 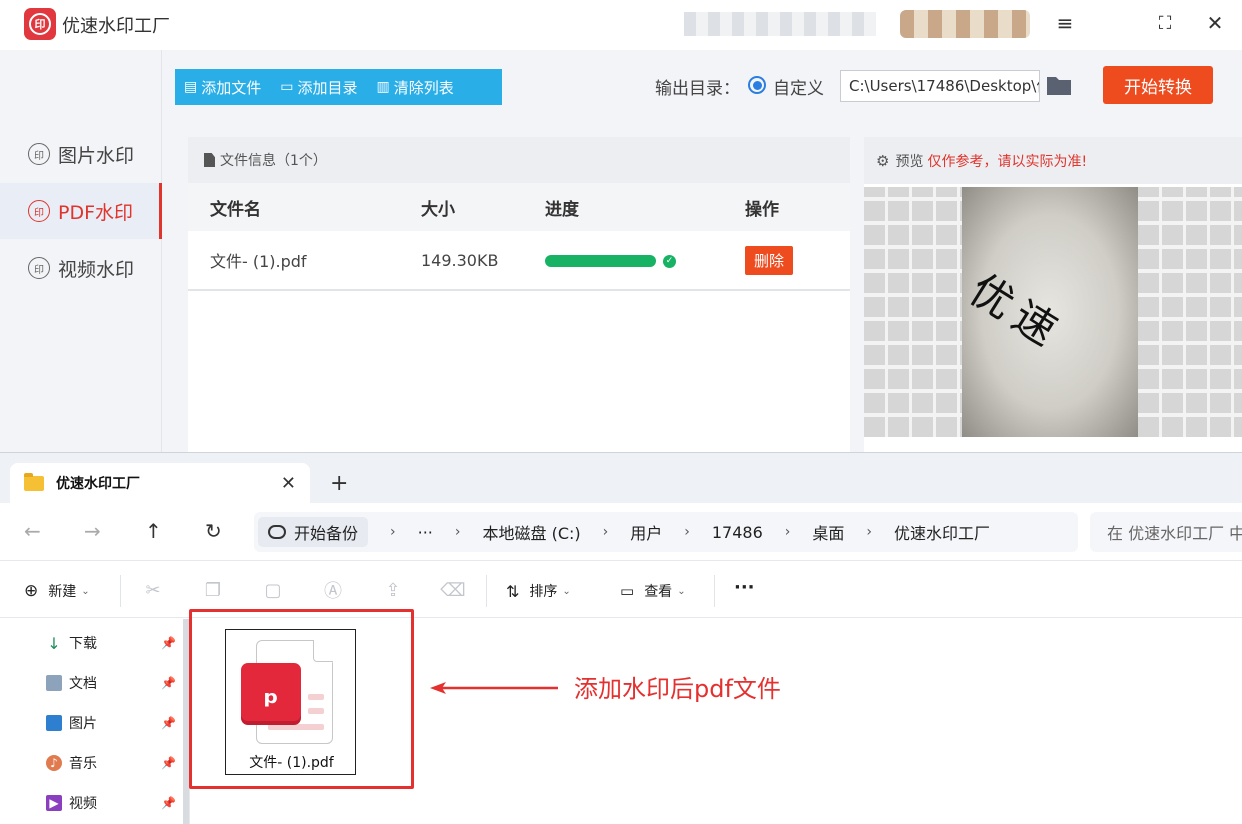 I want to click on sidebar-item-pdf-watermark: 印 PDF水印, so click(x=81, y=211).